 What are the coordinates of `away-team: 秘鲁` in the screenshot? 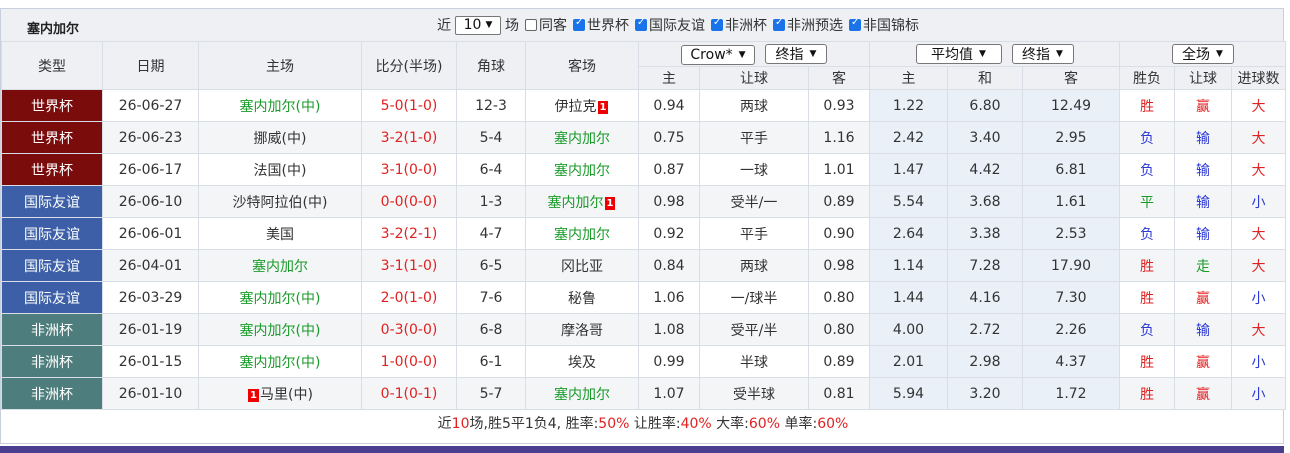 It's located at (582, 297).